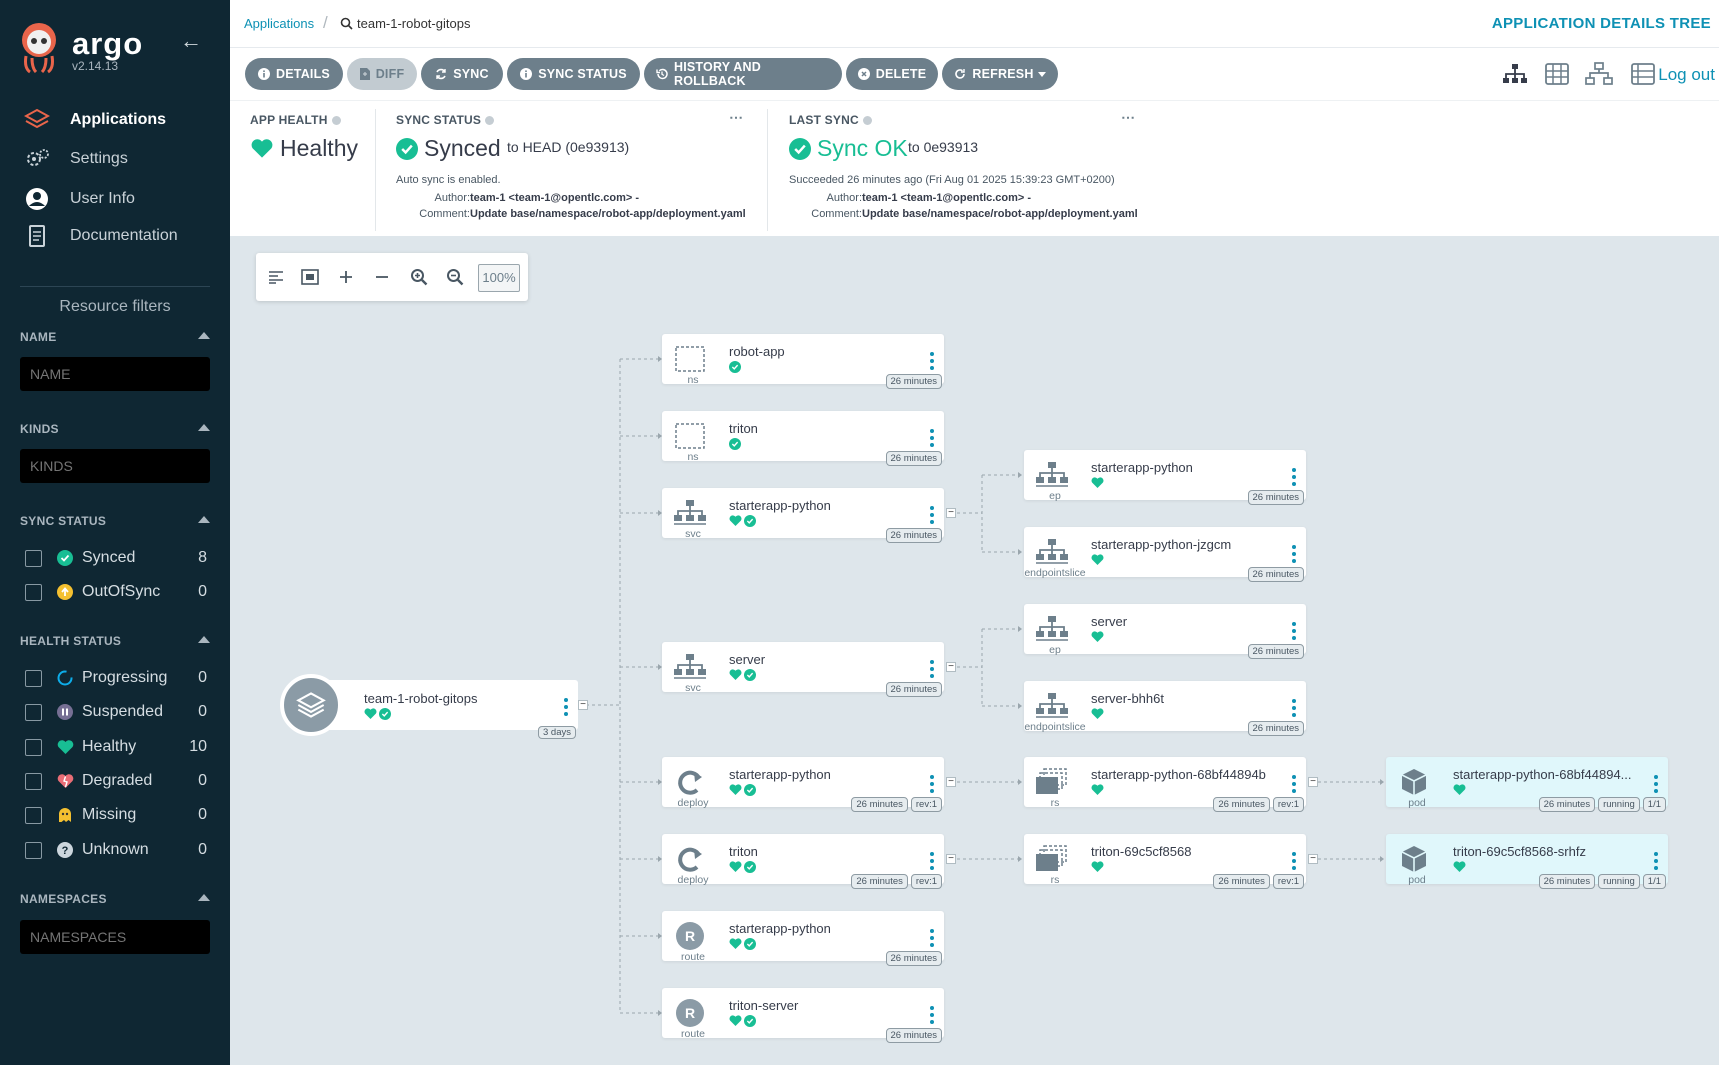 The image size is (1719, 1065). What do you see at coordinates (377, 714) in the screenshot?
I see `app-node-status` at bounding box center [377, 714].